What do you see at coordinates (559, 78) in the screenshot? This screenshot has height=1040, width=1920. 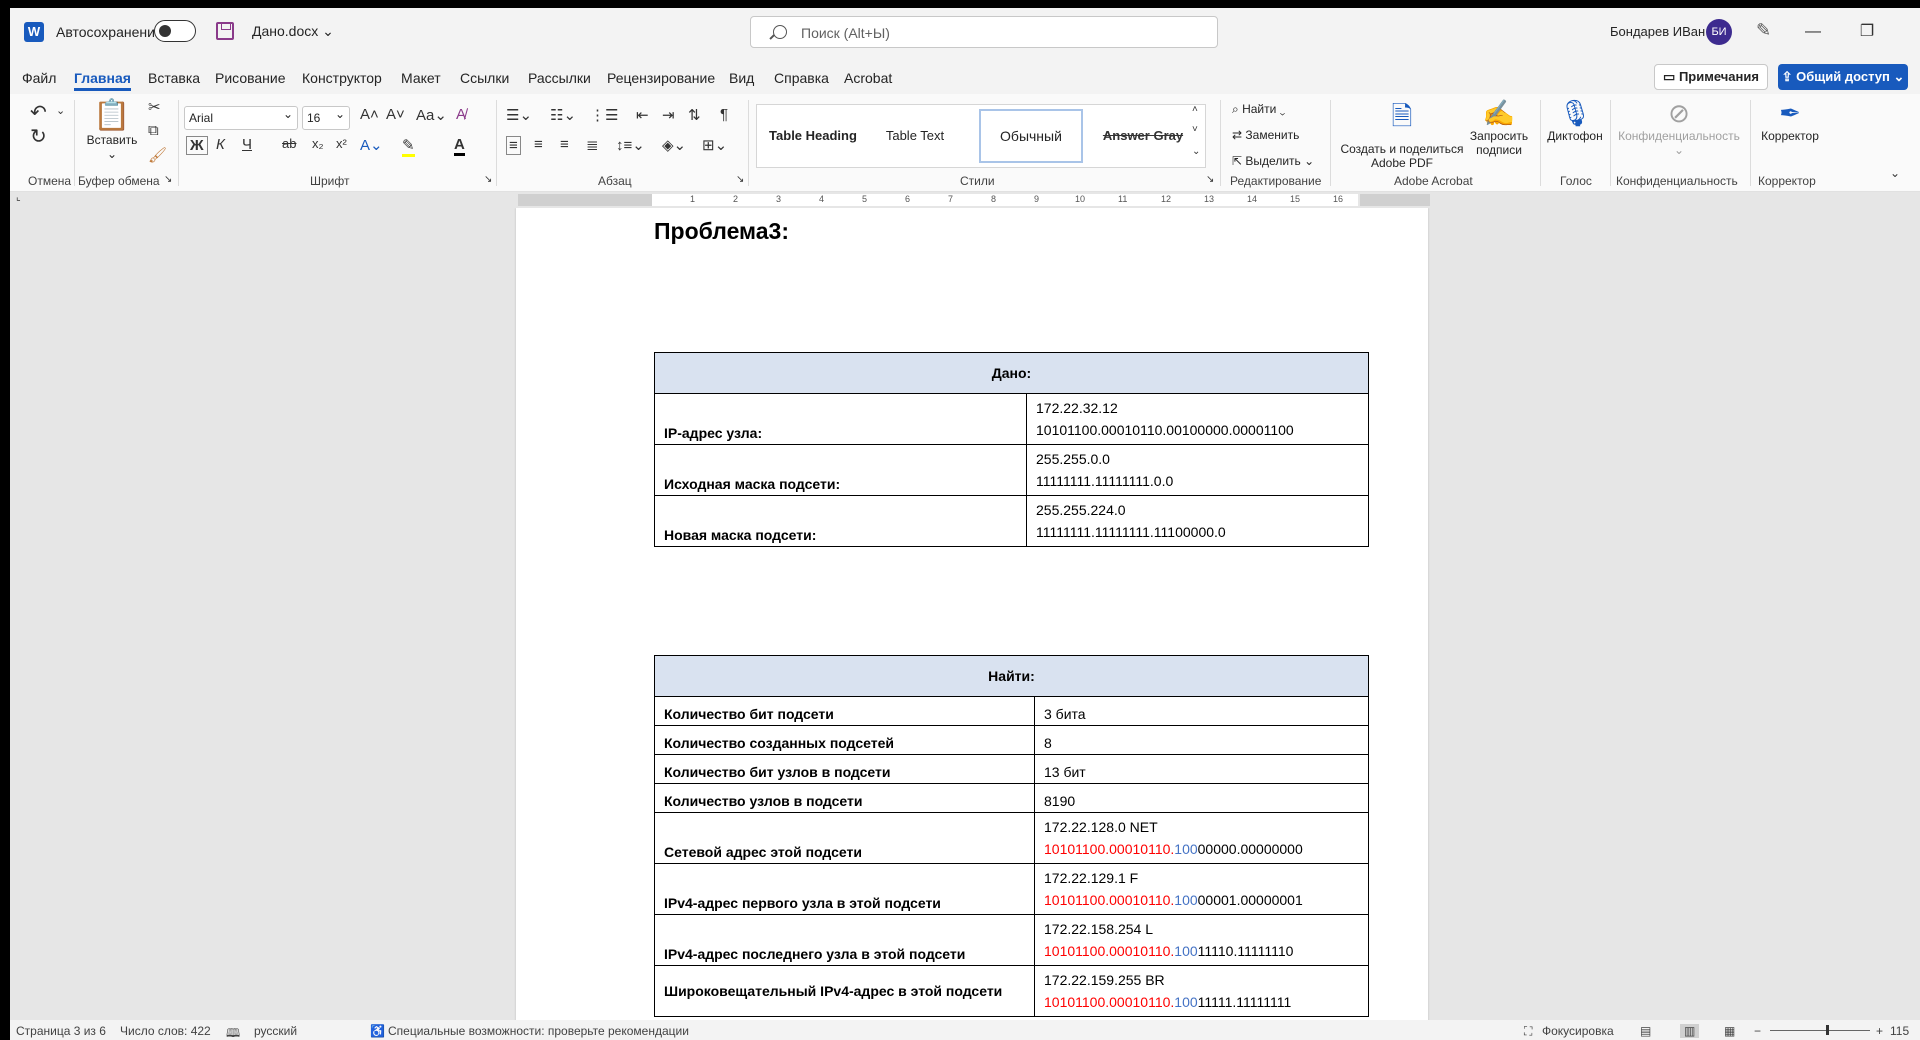 I see `tab-mailings: Рассылки` at bounding box center [559, 78].